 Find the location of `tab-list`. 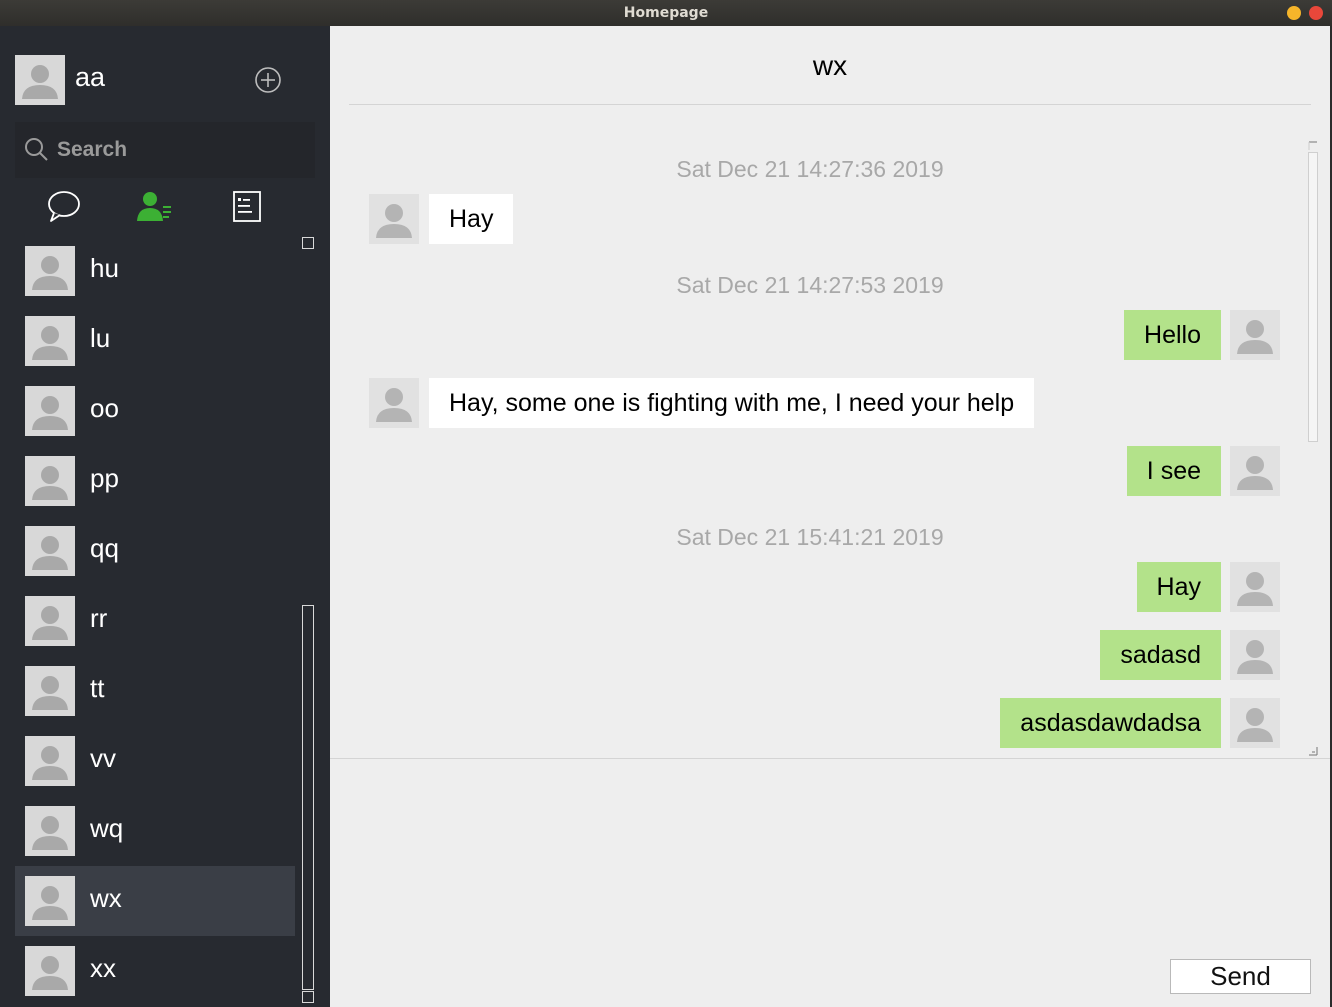

tab-list is located at coordinates (248, 207).